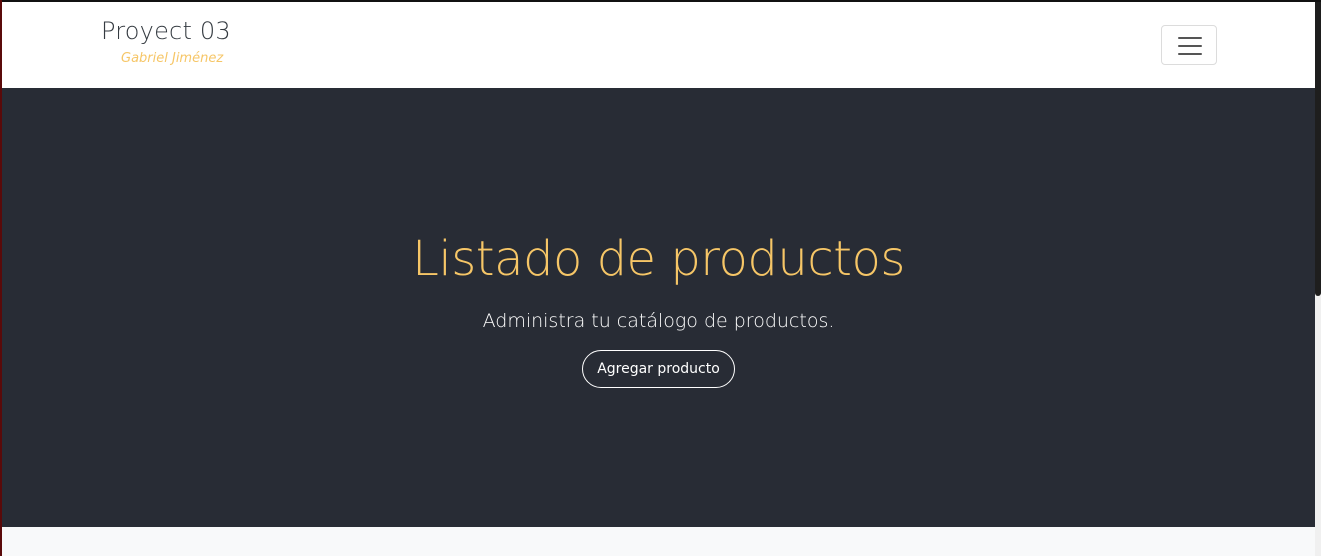 Image resolution: width=1321 pixels, height=556 pixels. Describe the element at coordinates (1318, 149) in the screenshot. I see `vertical-scrollbar-thumb` at that location.